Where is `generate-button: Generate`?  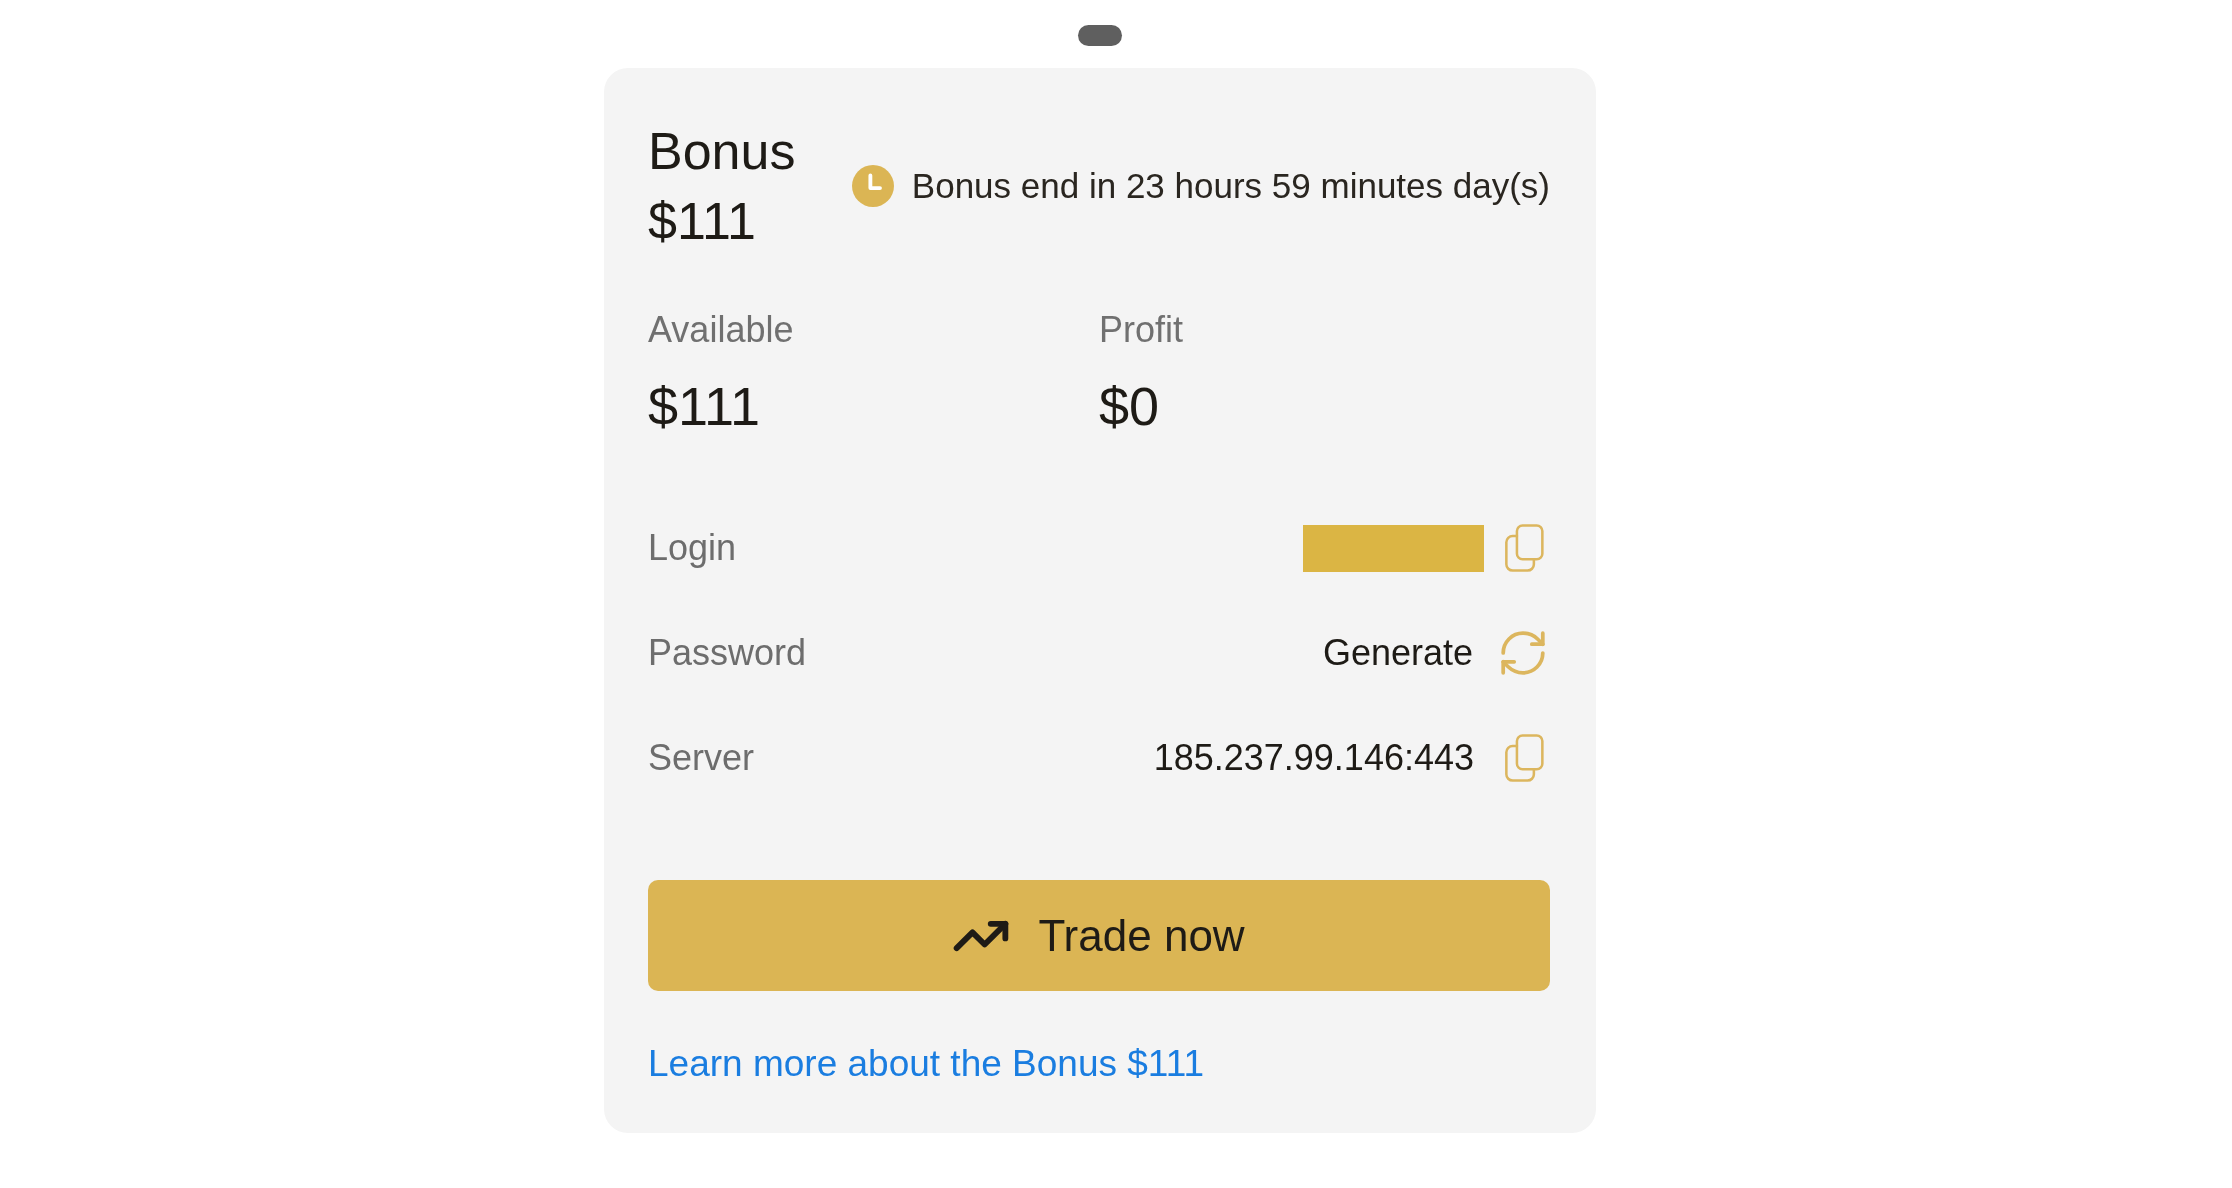
generate-button: Generate is located at coordinates (1436, 653).